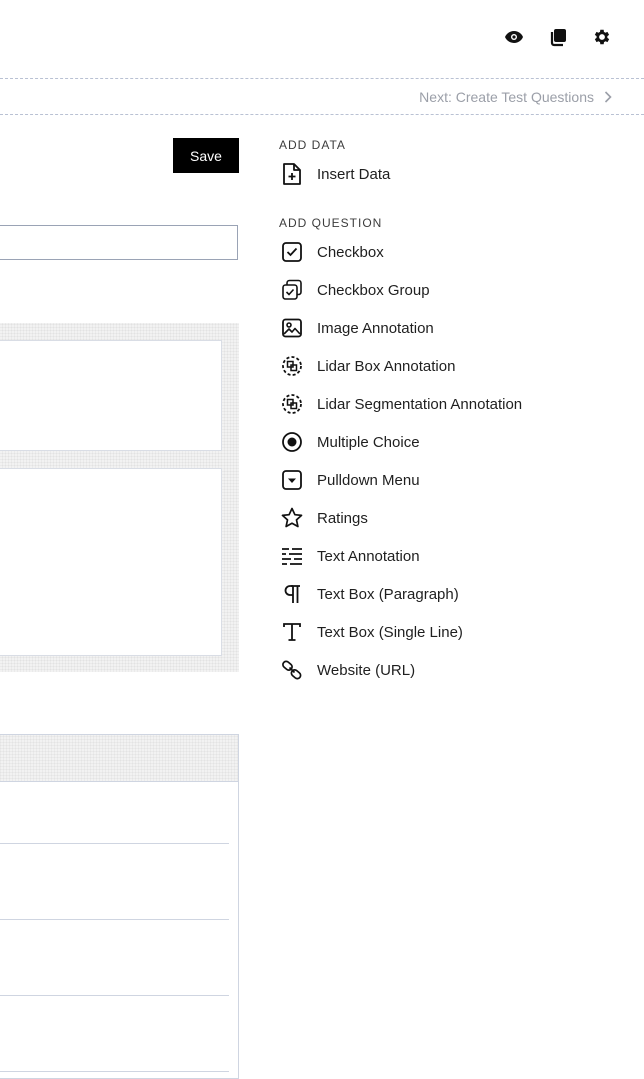 This screenshot has height=1079, width=644. Describe the element at coordinates (368, 480) in the screenshot. I see `question-type-label: Pulldown Menu` at that location.